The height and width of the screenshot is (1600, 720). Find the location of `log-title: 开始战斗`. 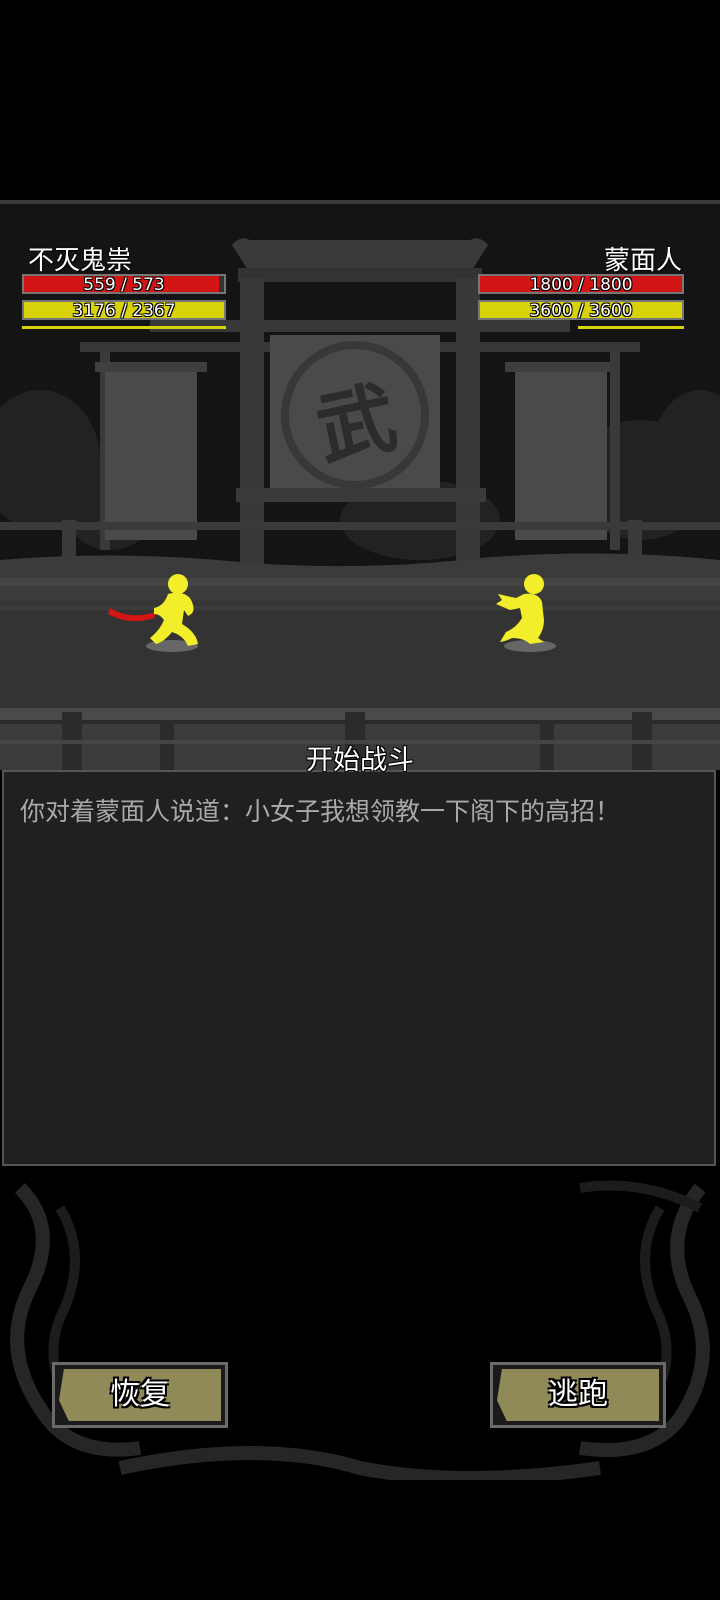

log-title: 开始战斗 is located at coordinates (360, 760).